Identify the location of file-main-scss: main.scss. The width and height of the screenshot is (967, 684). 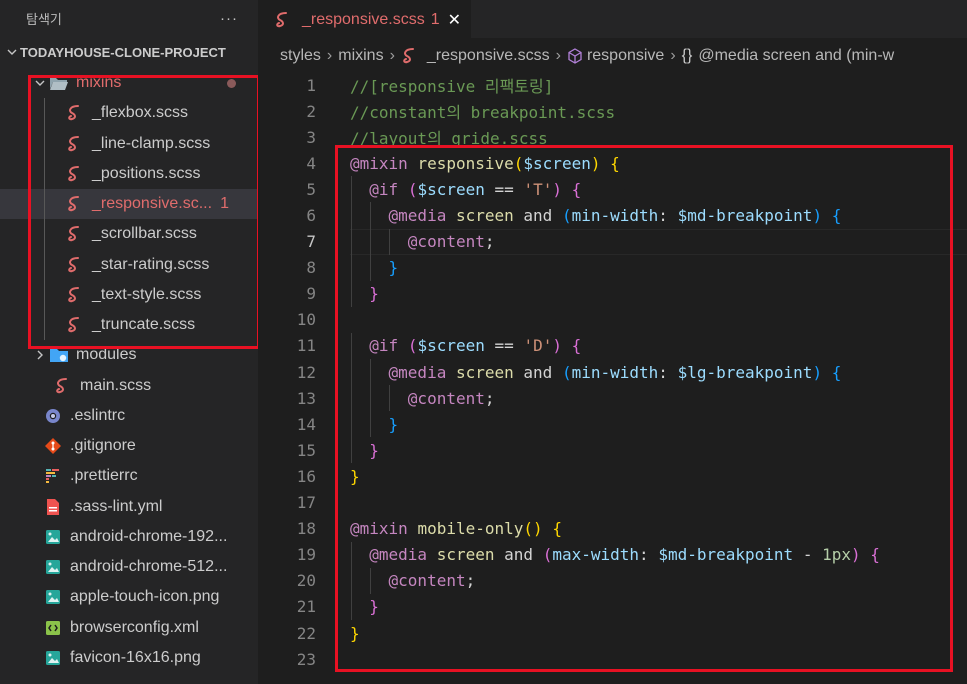
(129, 386).